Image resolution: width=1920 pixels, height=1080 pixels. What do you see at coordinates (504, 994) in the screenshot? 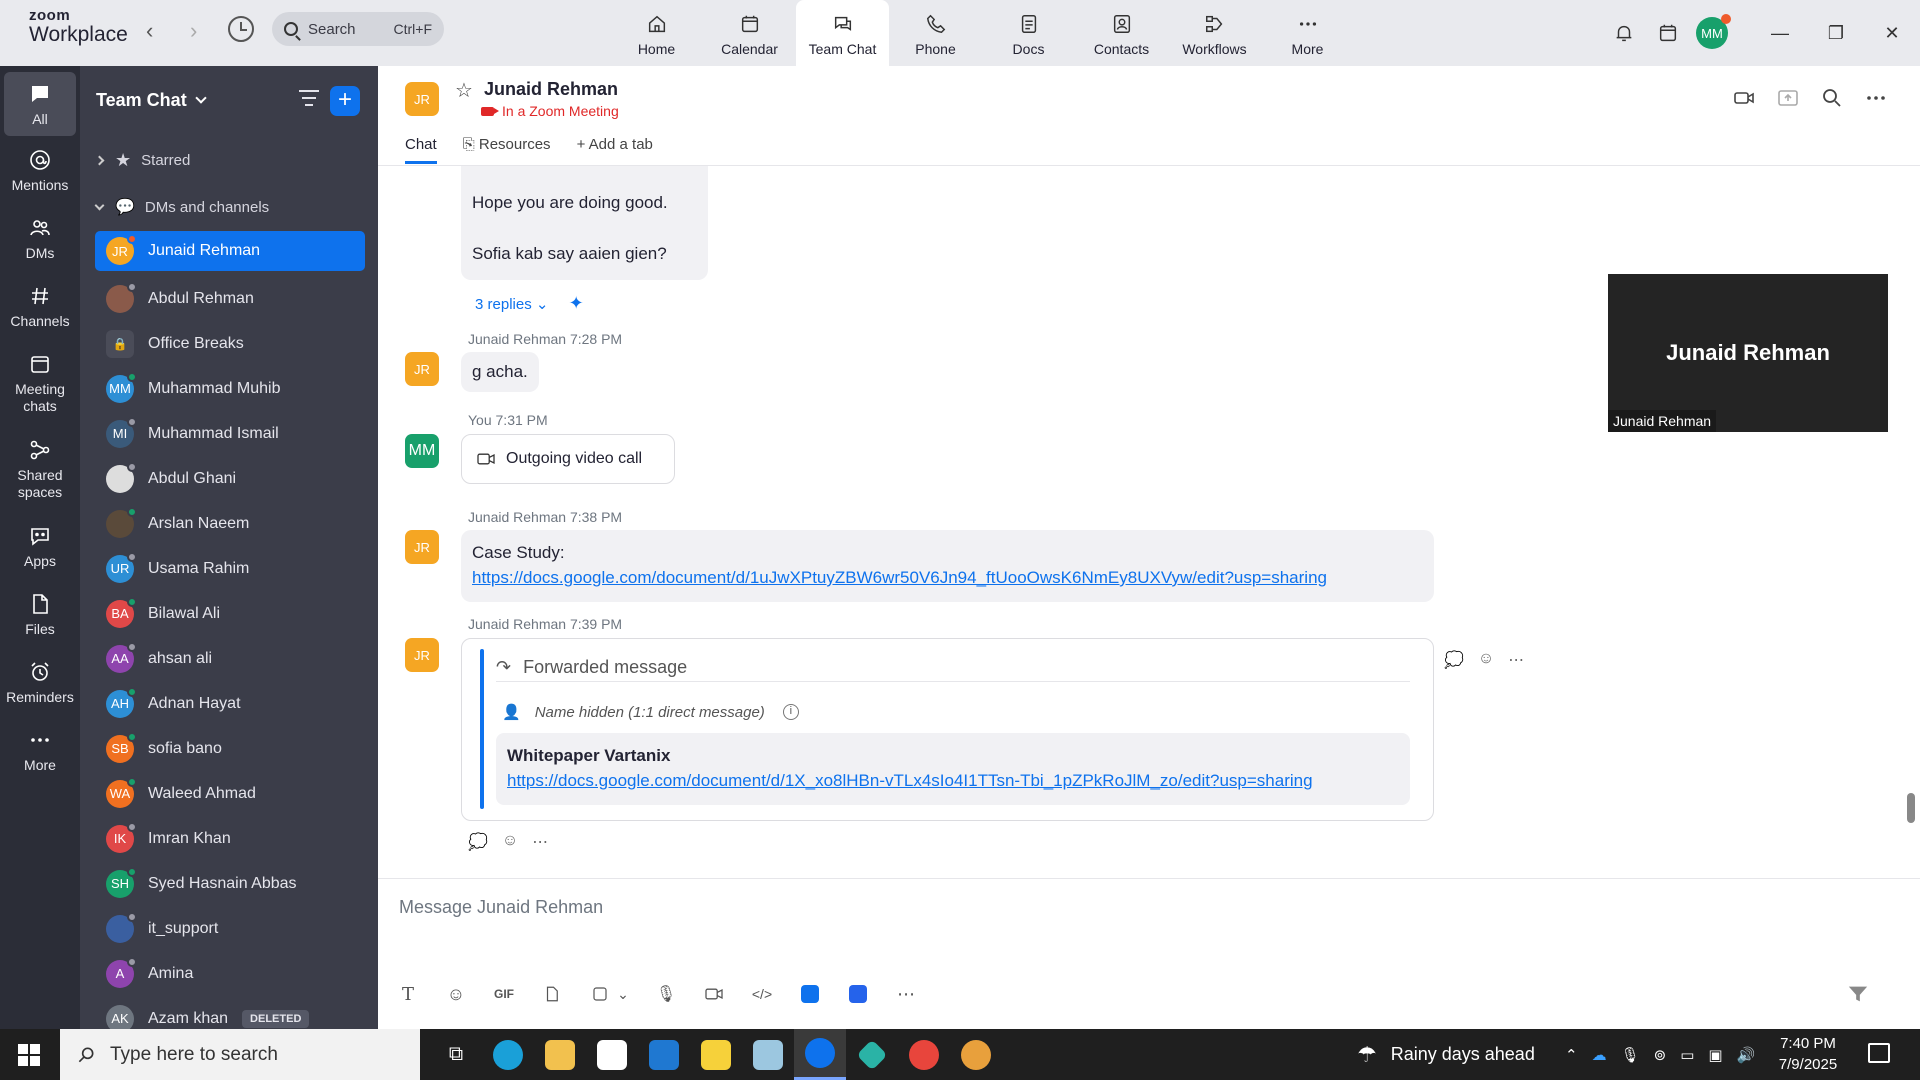
I see `gif-icon: GIF` at bounding box center [504, 994].